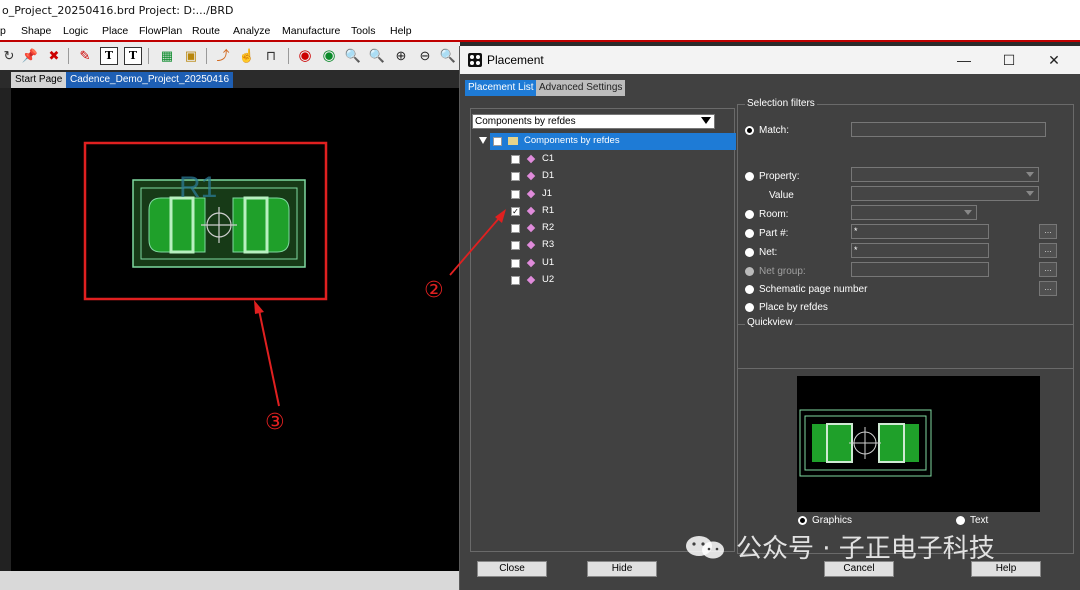 This screenshot has width=1080, height=590. Describe the element at coordinates (541, 176) in the screenshot. I see `list-item: D1` at that location.